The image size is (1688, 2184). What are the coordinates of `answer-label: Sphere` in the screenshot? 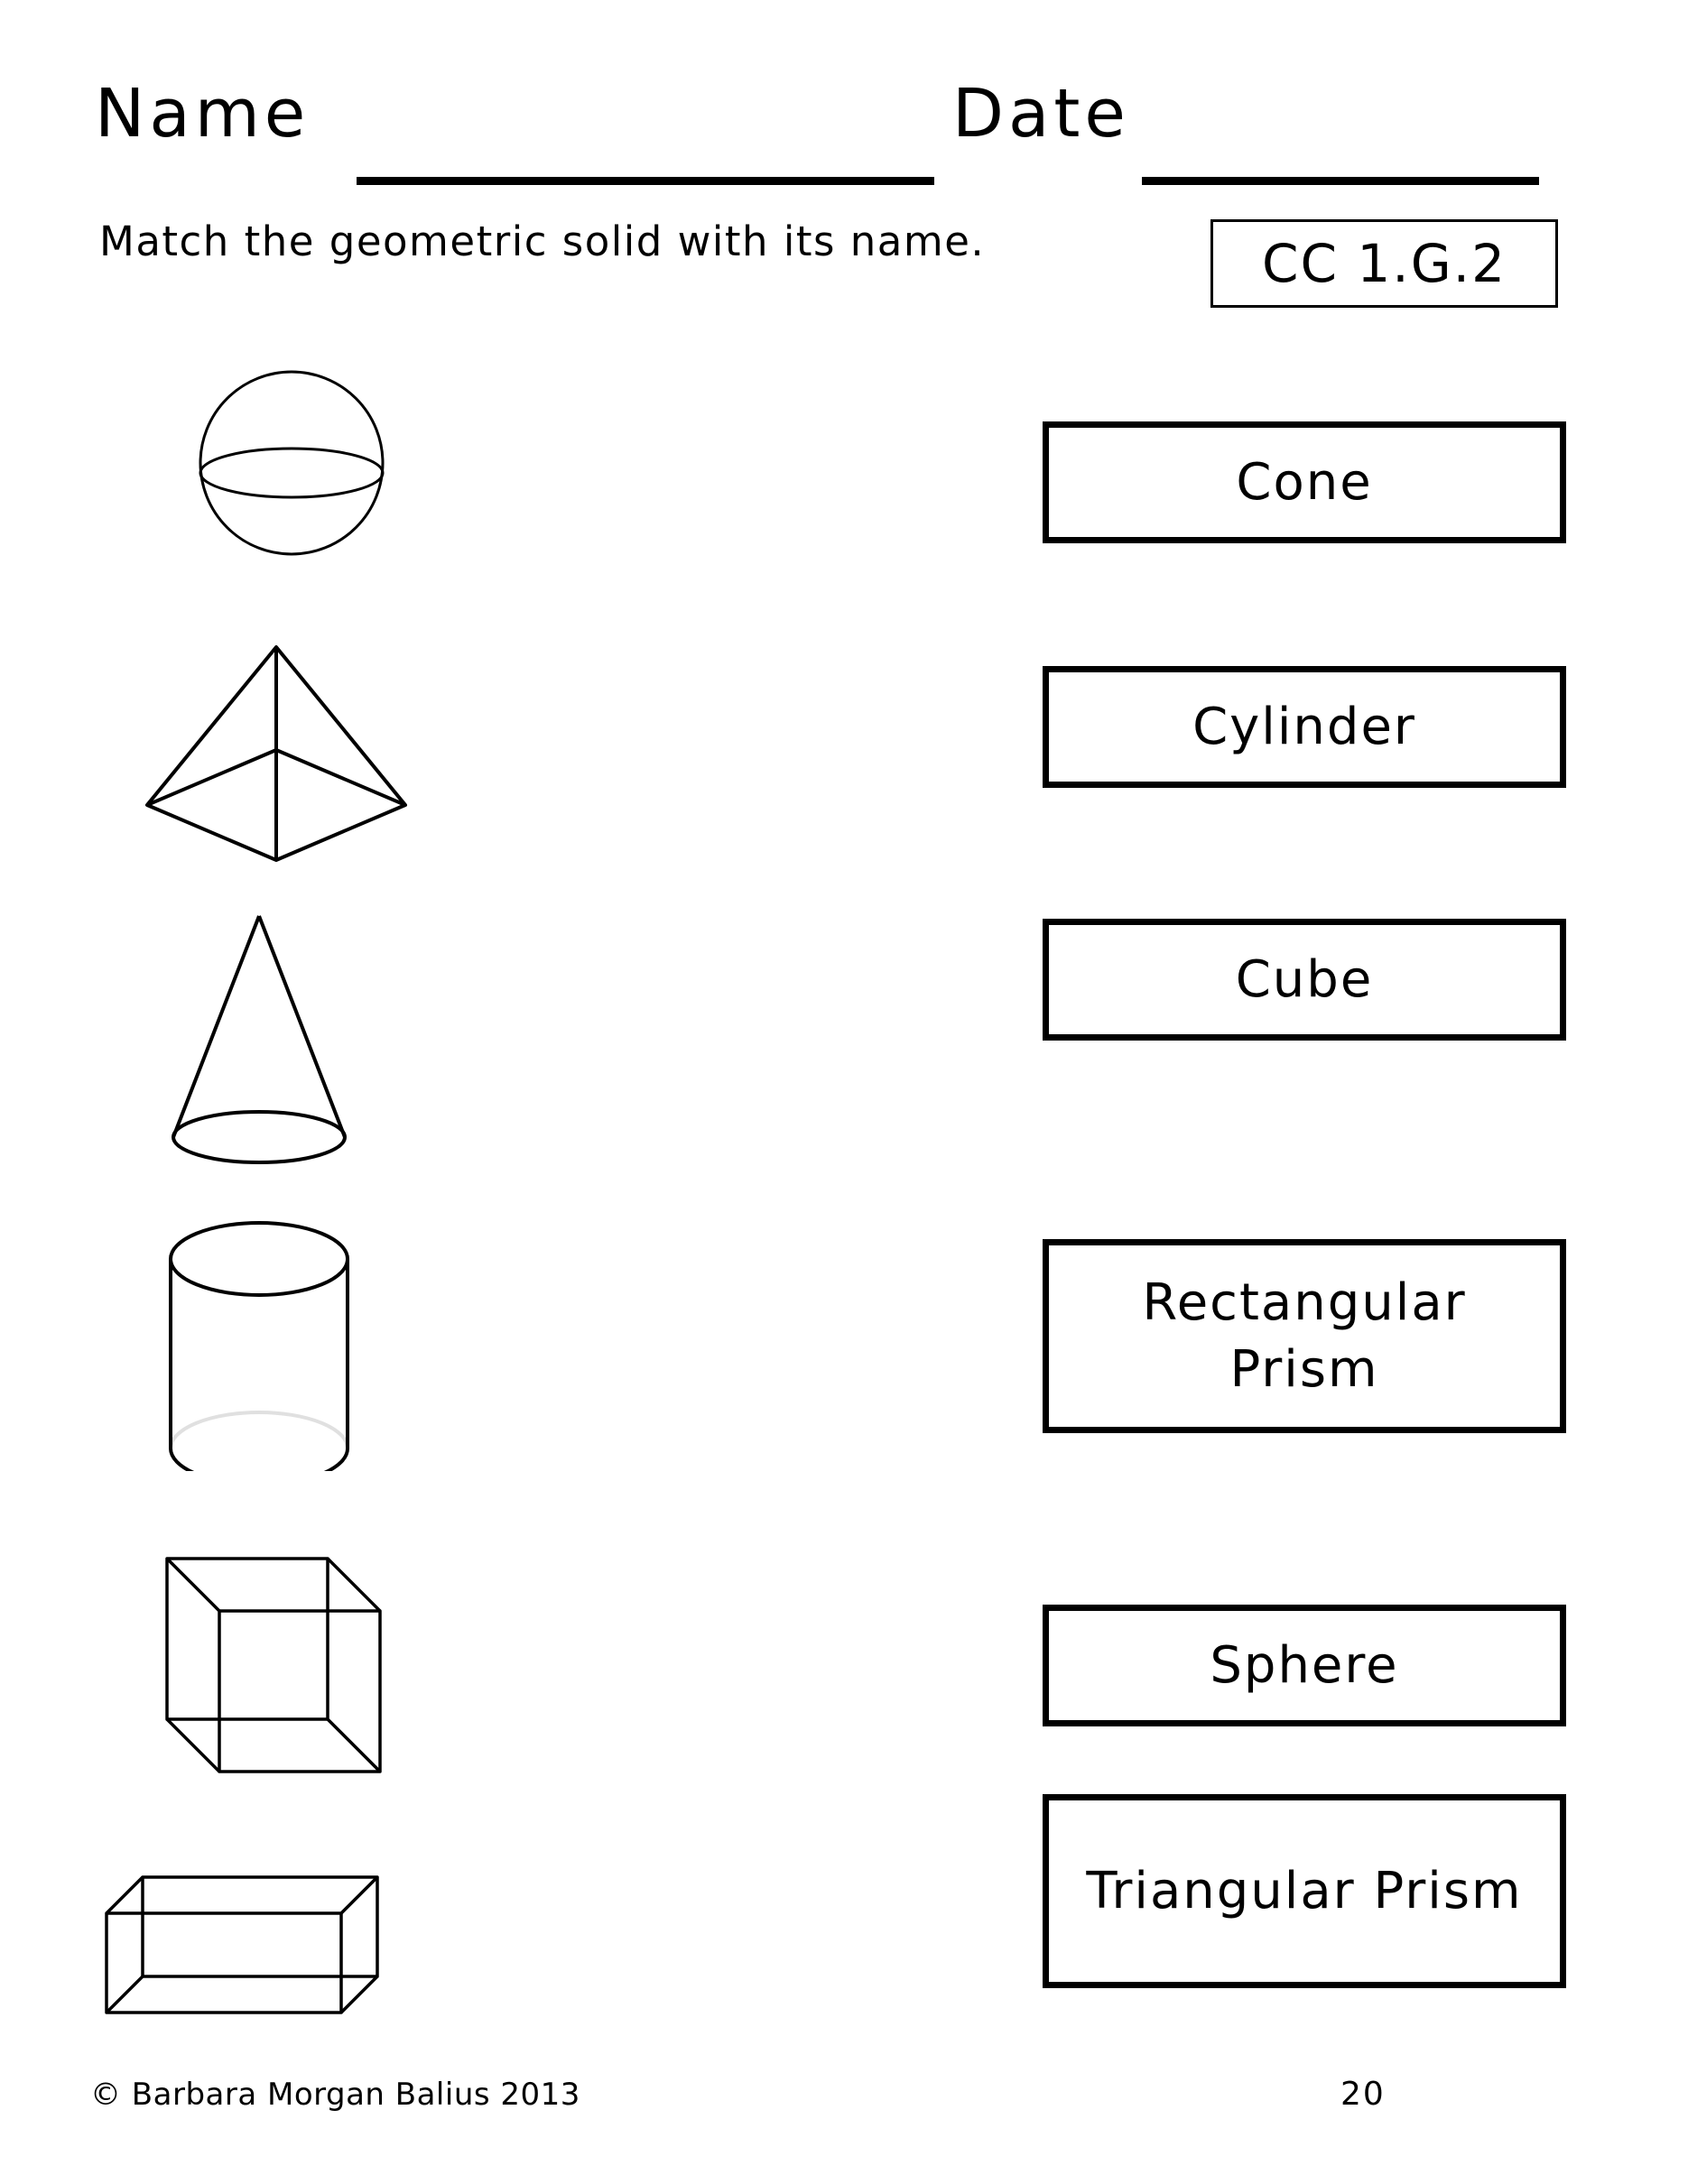 It's located at (1305, 1665).